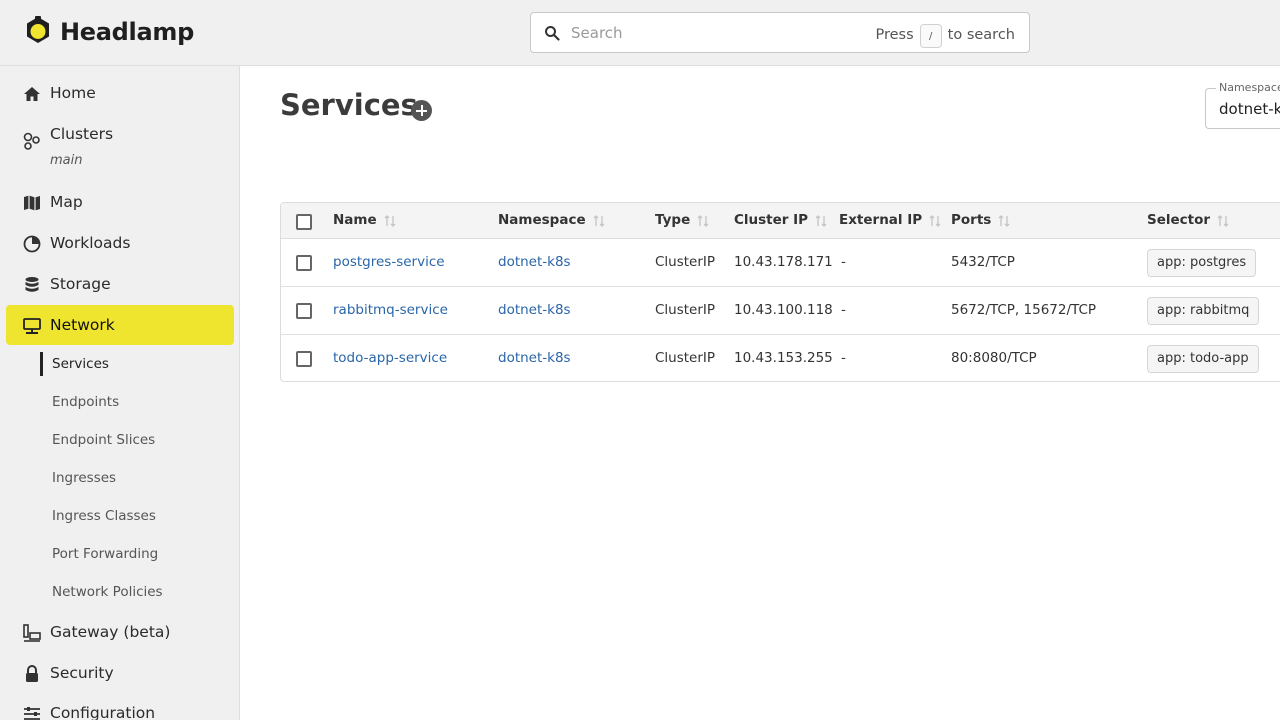 The width and height of the screenshot is (1280, 720). What do you see at coordinates (894, 35) in the screenshot?
I see `search-hint-press: Press` at bounding box center [894, 35].